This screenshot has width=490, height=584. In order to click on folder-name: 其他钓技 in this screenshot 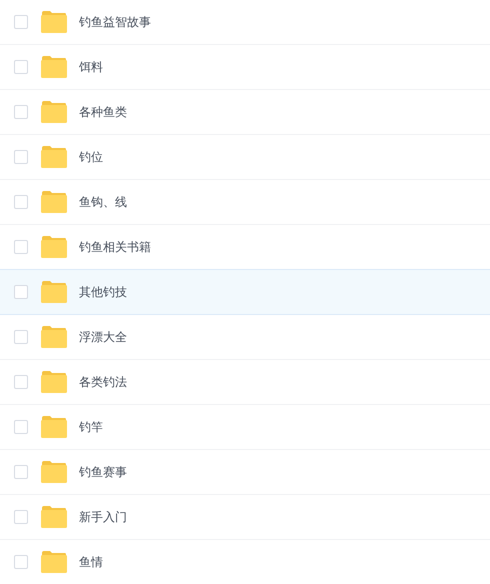, I will do `click(103, 292)`.